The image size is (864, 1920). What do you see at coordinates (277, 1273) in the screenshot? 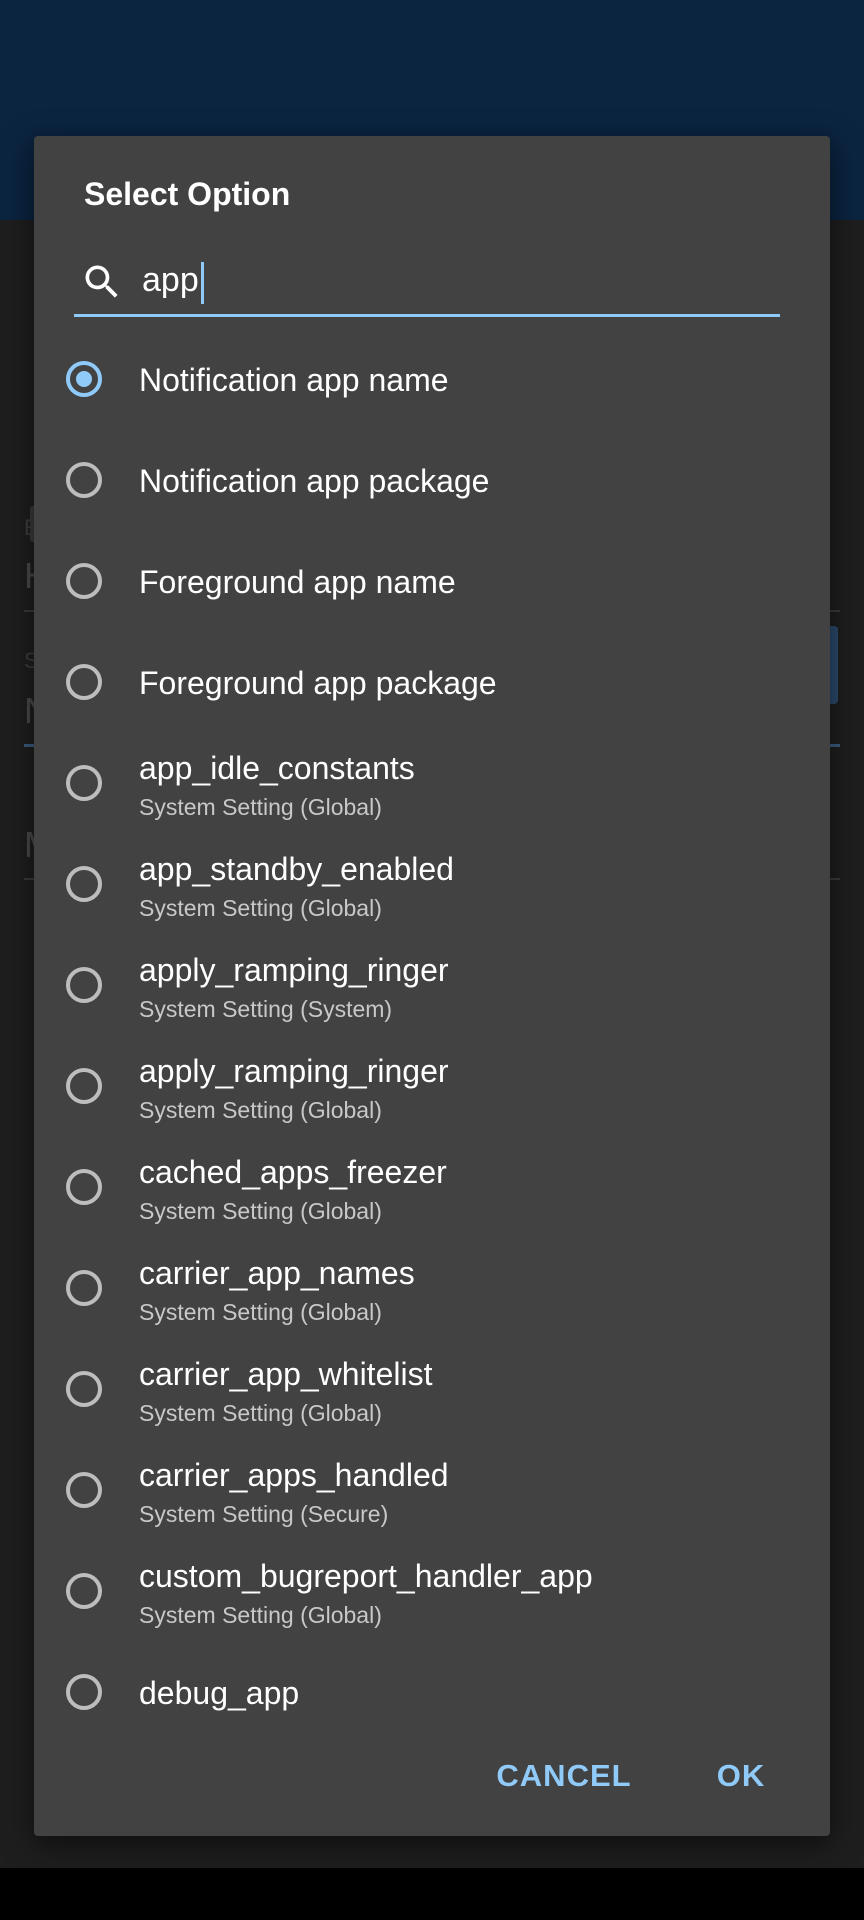
I see `option-label: carrier_app_names` at bounding box center [277, 1273].